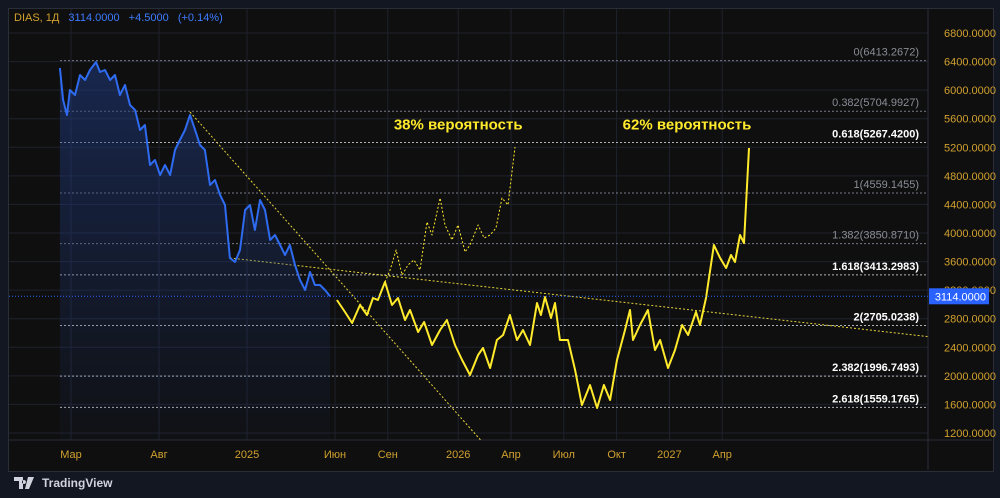 This screenshot has height=498, width=1000. I want to click on fib-level-label: 0.618(5267.4200), so click(875, 134).